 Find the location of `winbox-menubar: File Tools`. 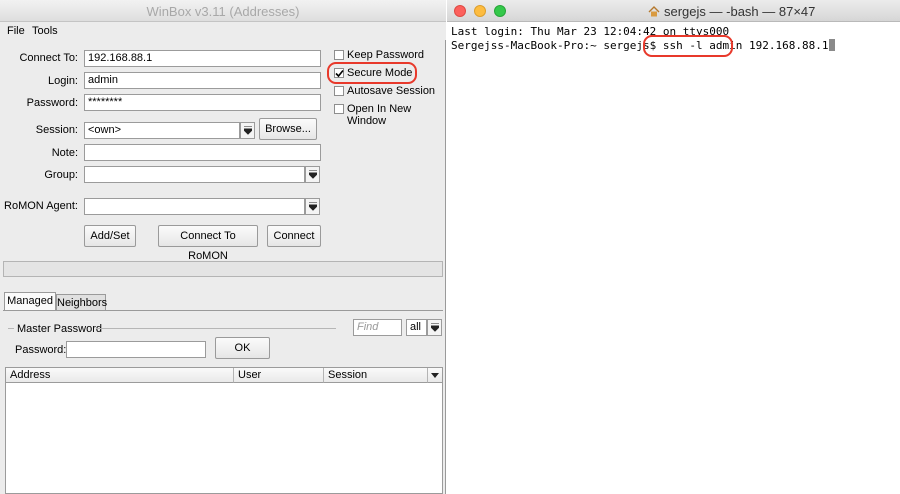

winbox-menubar: File Tools is located at coordinates (223, 31).